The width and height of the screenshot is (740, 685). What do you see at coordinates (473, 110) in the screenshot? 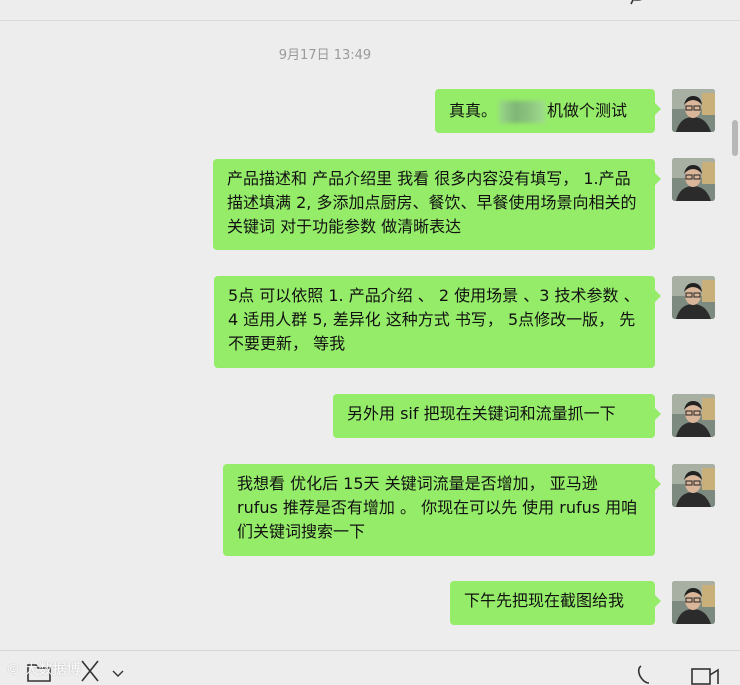
I see `message-text: 真真。` at bounding box center [473, 110].